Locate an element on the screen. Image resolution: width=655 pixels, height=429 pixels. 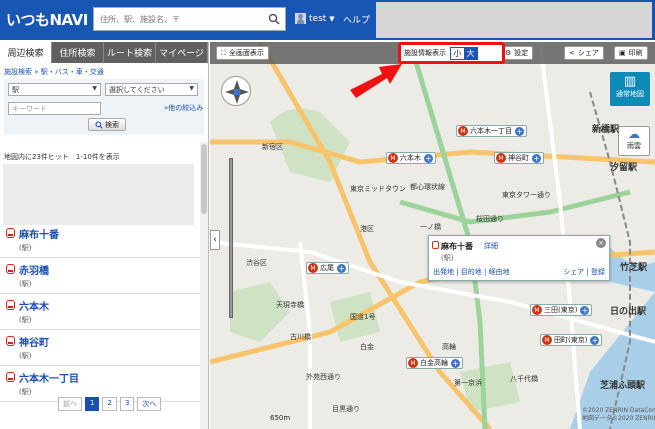
tab-mypage: マイページ is located at coordinates (182, 52).